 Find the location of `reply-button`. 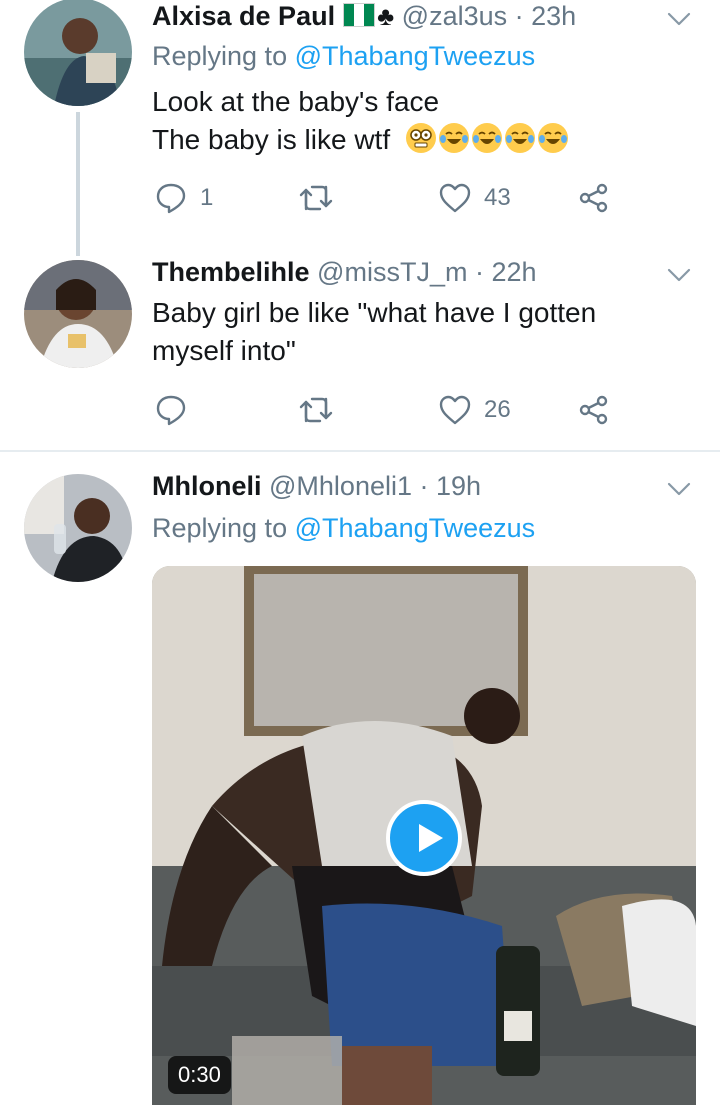

reply-button is located at coordinates (171, 410).